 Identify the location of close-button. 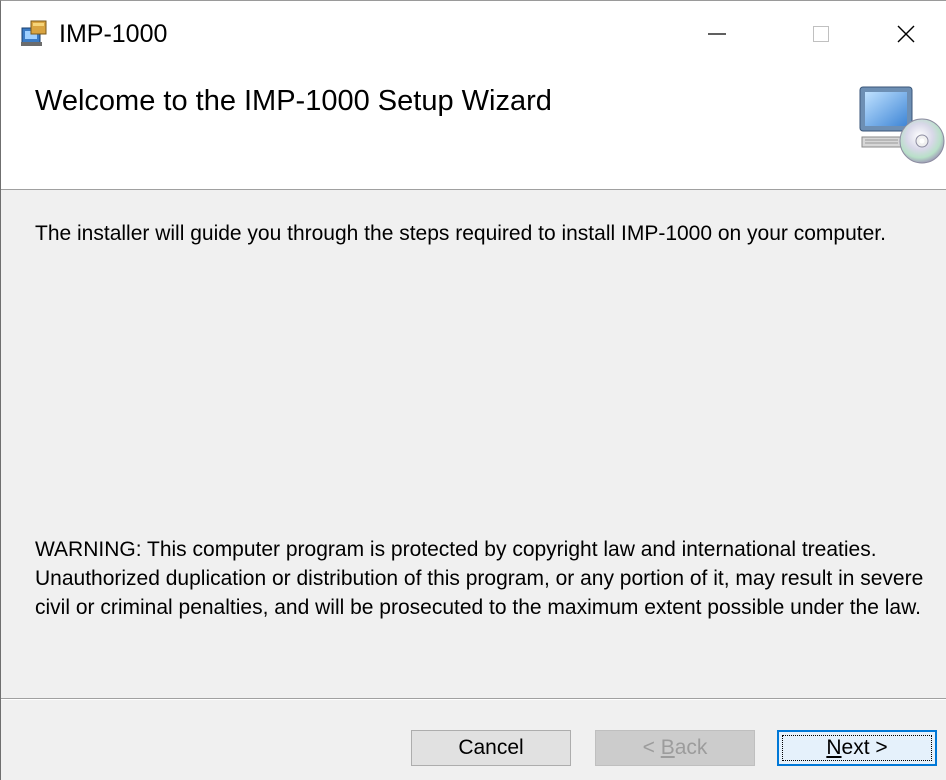
(904, 34).